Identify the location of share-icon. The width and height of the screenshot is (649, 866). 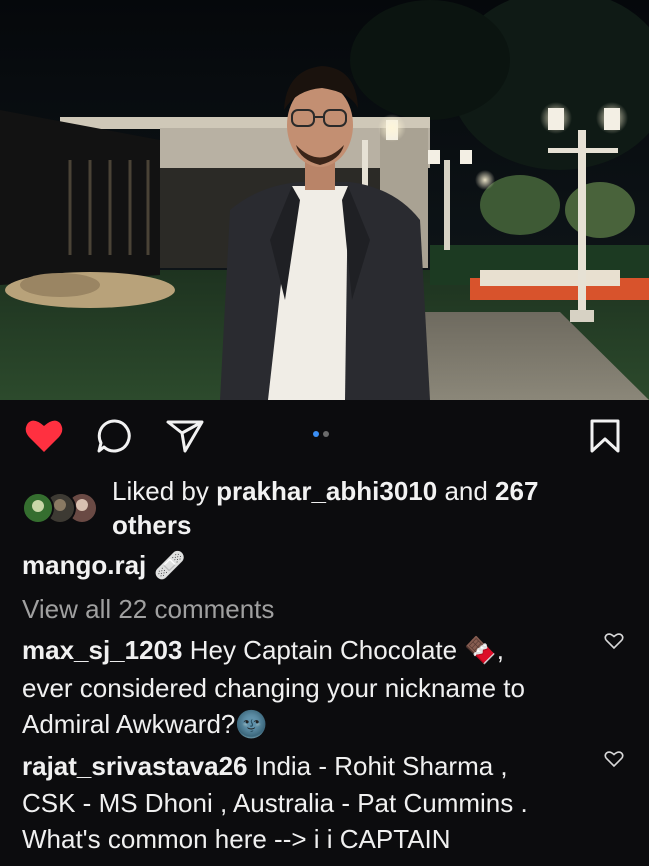
(185, 436).